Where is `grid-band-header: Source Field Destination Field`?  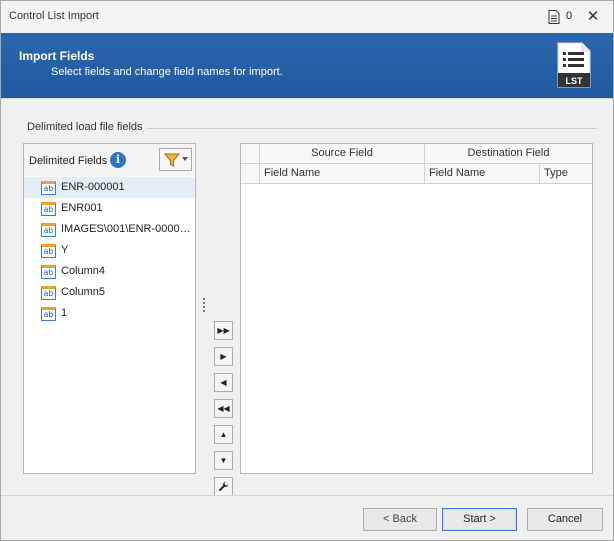
grid-band-header: Source Field Destination Field is located at coordinates (416, 154).